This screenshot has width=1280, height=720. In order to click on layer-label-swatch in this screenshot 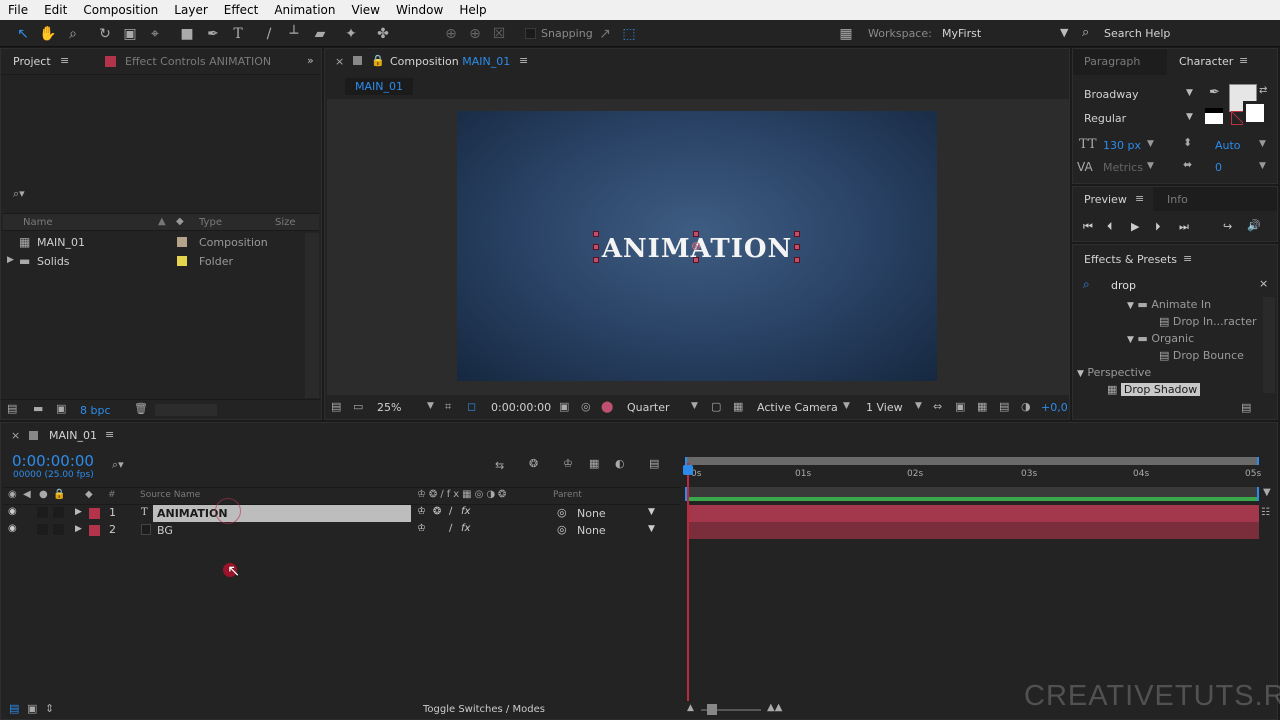, I will do `click(94, 513)`.